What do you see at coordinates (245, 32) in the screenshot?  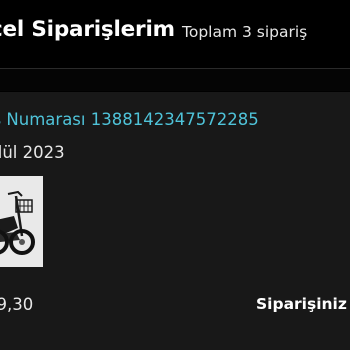 I see `order-count: Toplam 3 sipariş` at bounding box center [245, 32].